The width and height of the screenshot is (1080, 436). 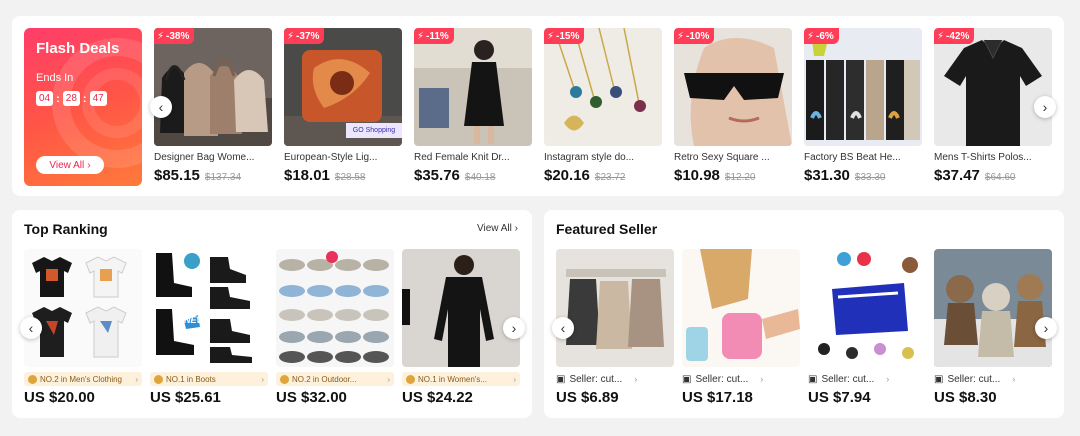 I want to click on rank-tag: NO.2 in Outdoor... ›, so click(x=335, y=379).